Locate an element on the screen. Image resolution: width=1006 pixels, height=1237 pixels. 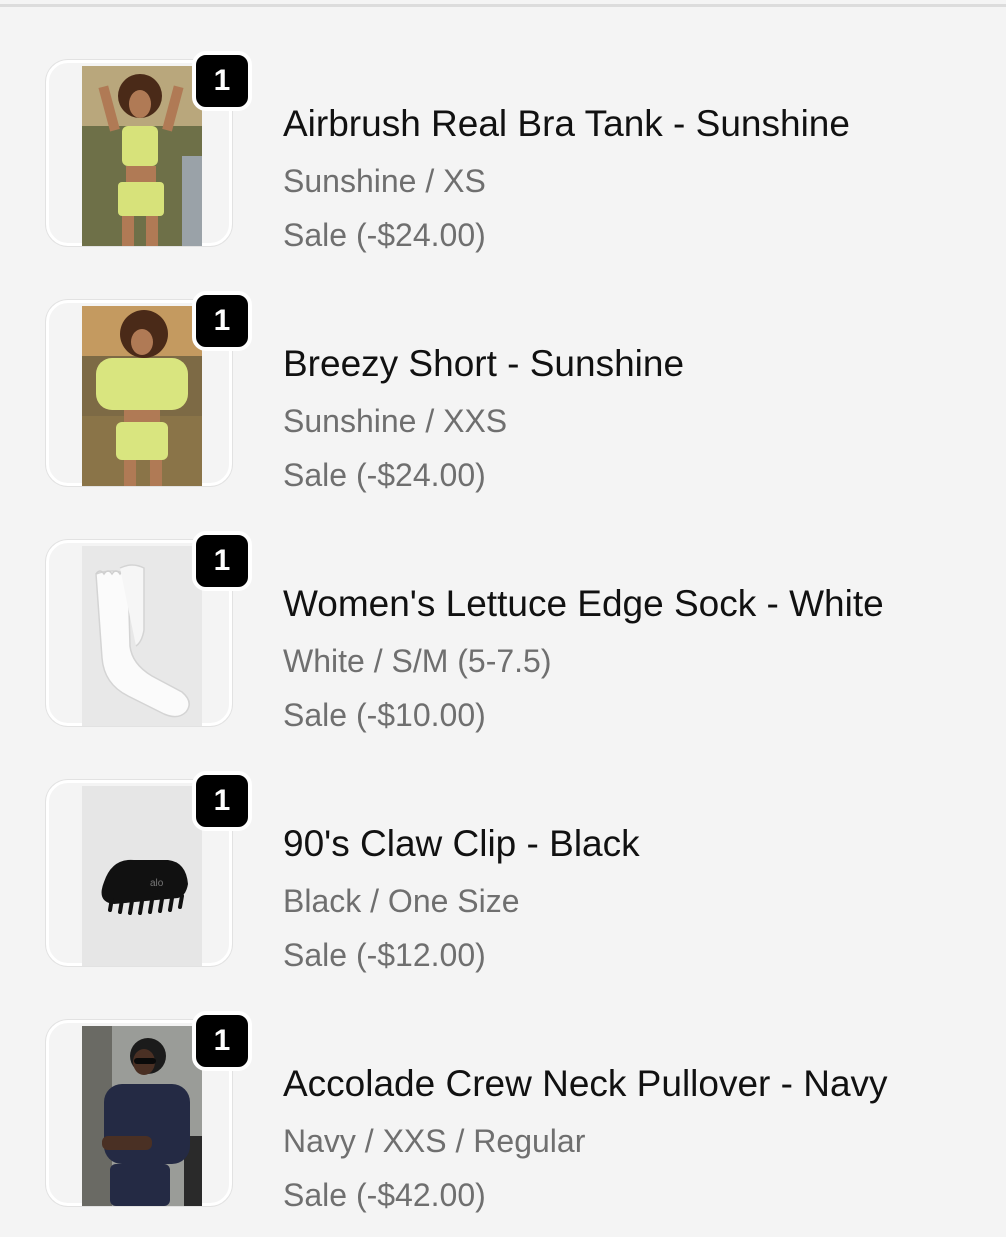
sale-discount: Sale (-$42.00) is located at coordinates (384, 1195).